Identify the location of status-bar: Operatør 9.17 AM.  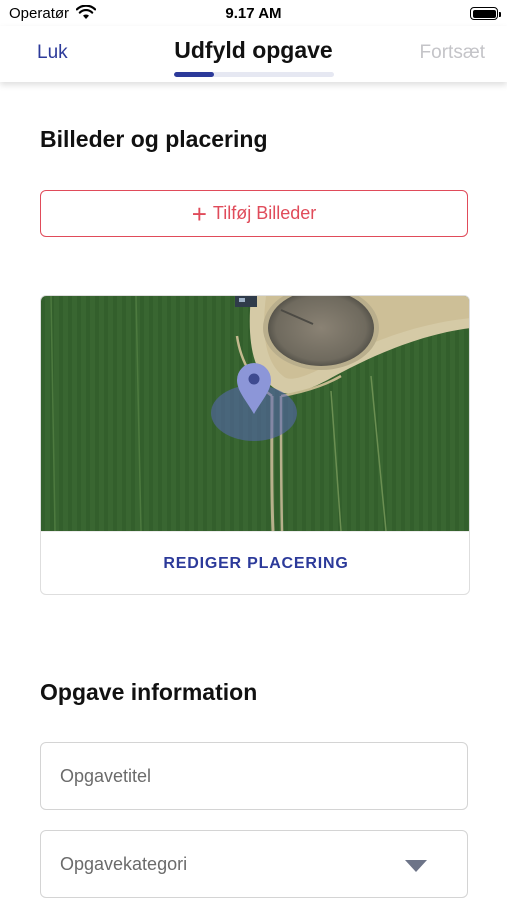
(253, 13).